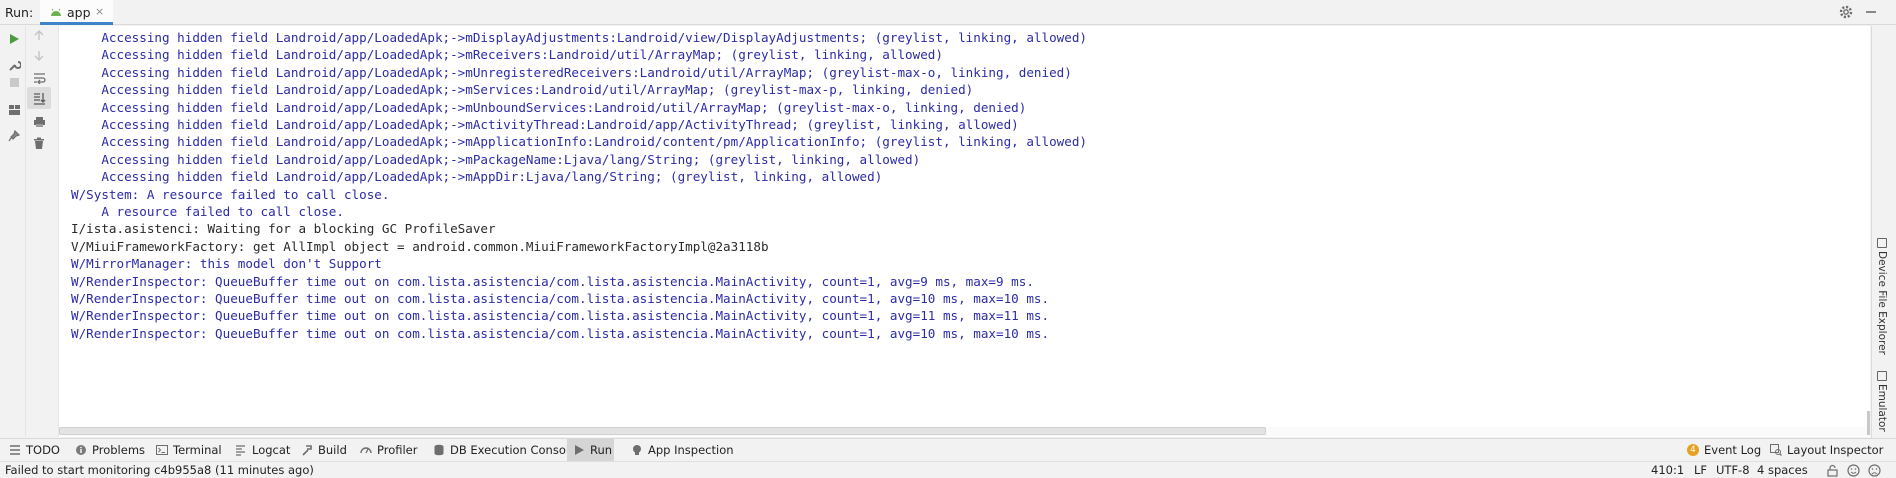  I want to click on tab-app: app ×, so click(76, 12).